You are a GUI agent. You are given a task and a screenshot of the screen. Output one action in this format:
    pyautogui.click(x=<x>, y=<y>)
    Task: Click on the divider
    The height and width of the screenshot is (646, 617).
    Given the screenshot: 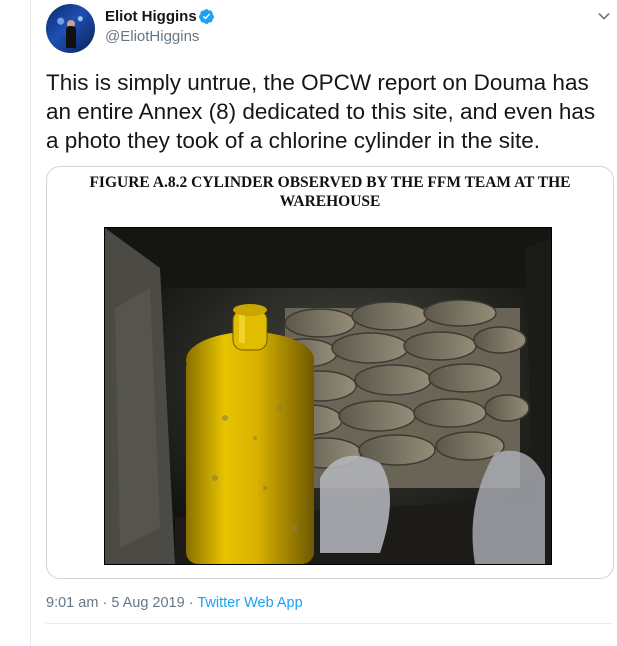 What is the action you would take?
    pyautogui.click(x=329, y=623)
    